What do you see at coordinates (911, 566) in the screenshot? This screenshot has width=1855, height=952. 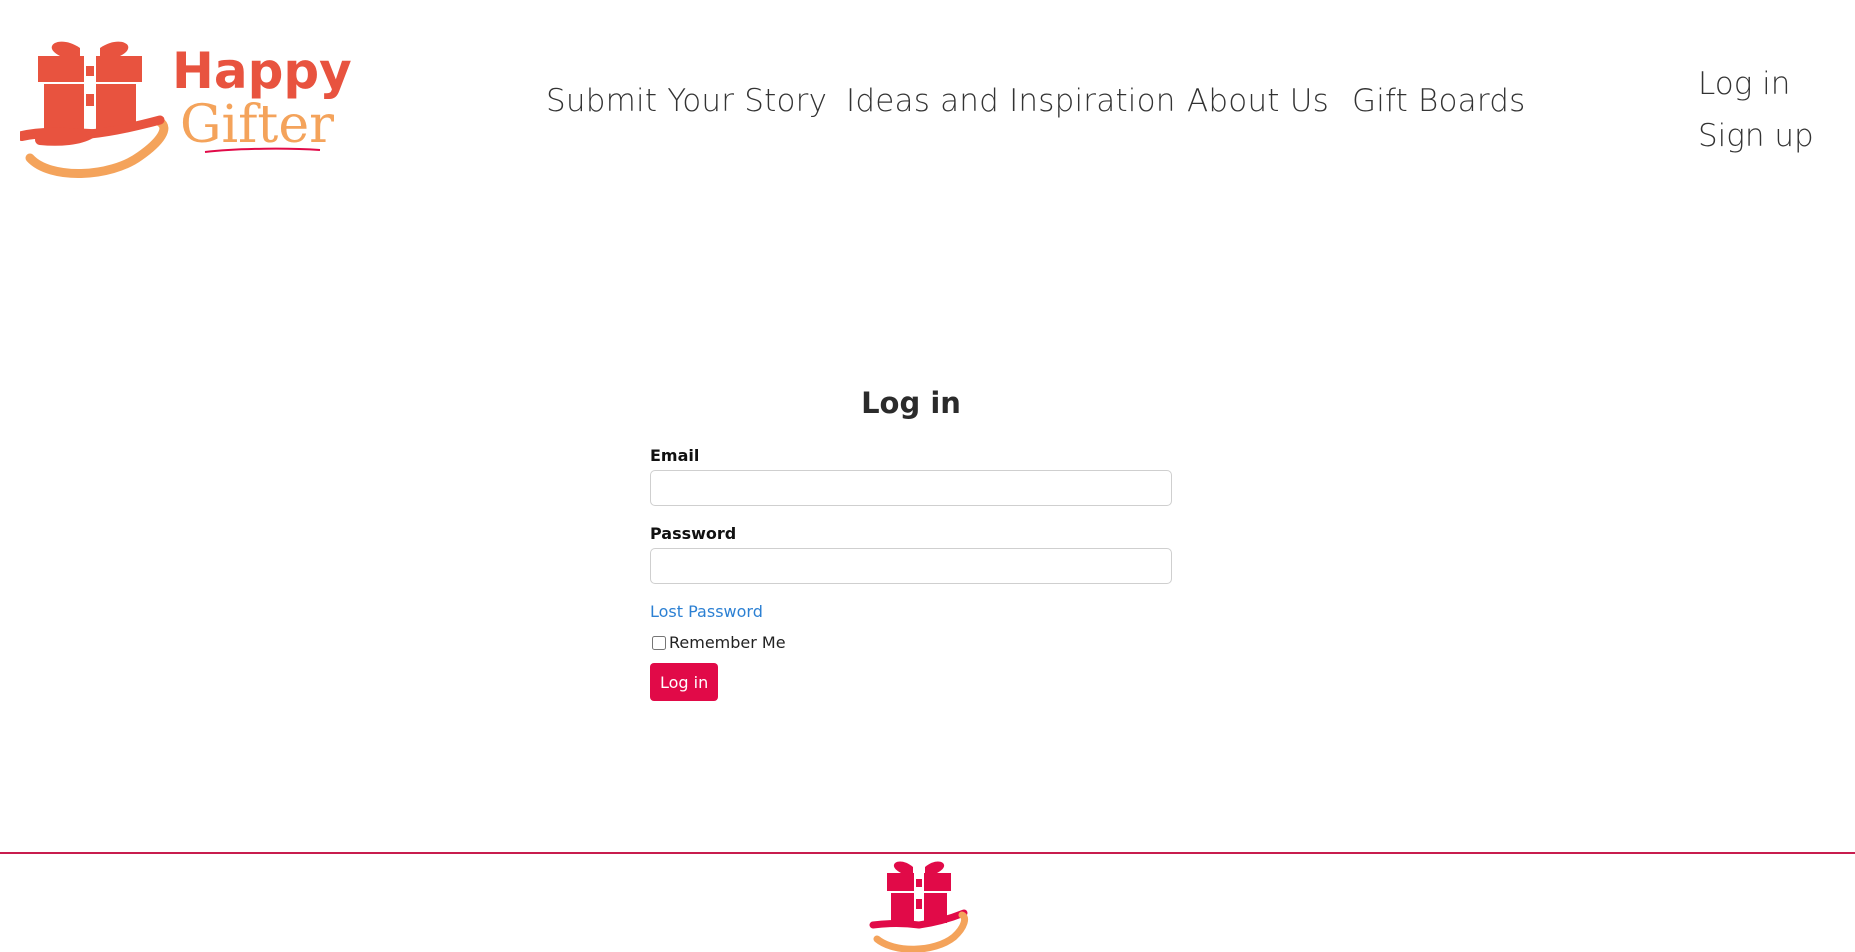 I see `password-input` at bounding box center [911, 566].